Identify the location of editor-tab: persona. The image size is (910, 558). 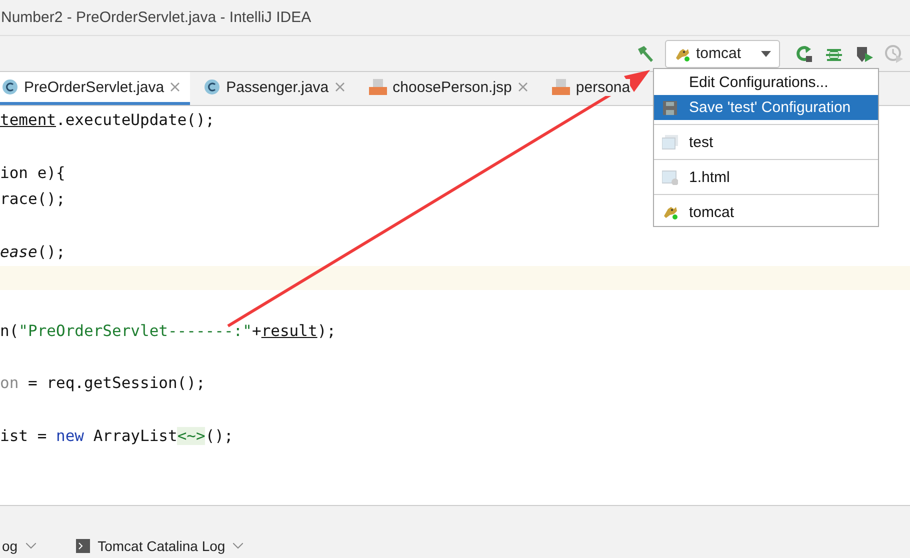
(591, 88).